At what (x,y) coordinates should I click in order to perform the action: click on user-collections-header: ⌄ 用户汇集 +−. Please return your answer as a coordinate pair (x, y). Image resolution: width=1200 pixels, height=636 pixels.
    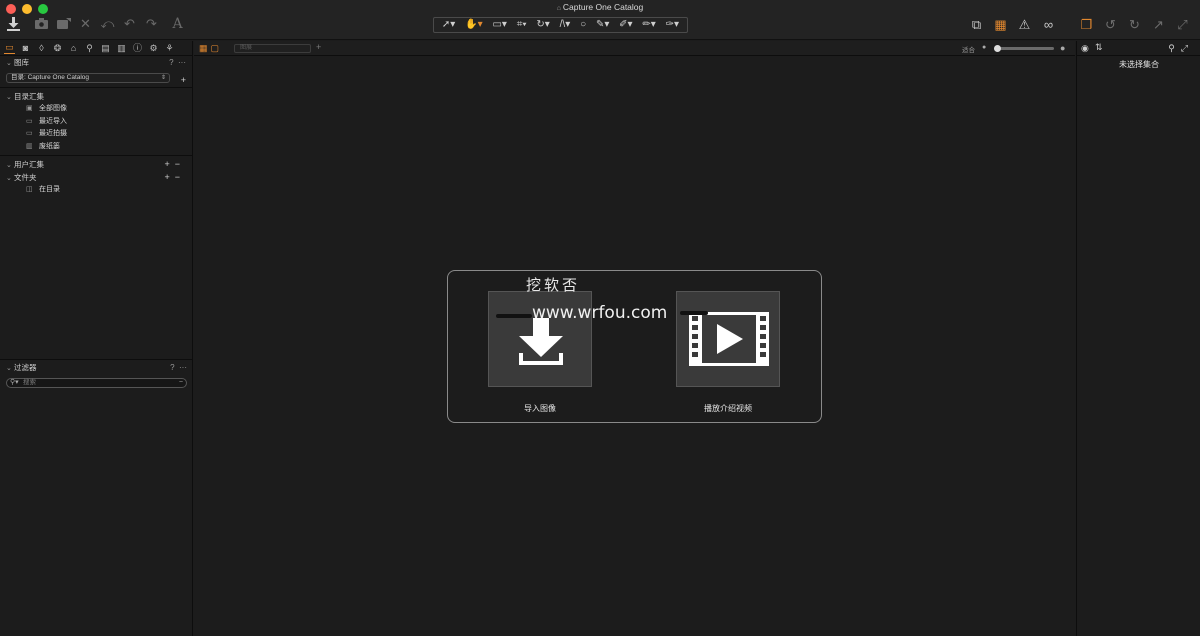
    Looking at the image, I should click on (96, 164).